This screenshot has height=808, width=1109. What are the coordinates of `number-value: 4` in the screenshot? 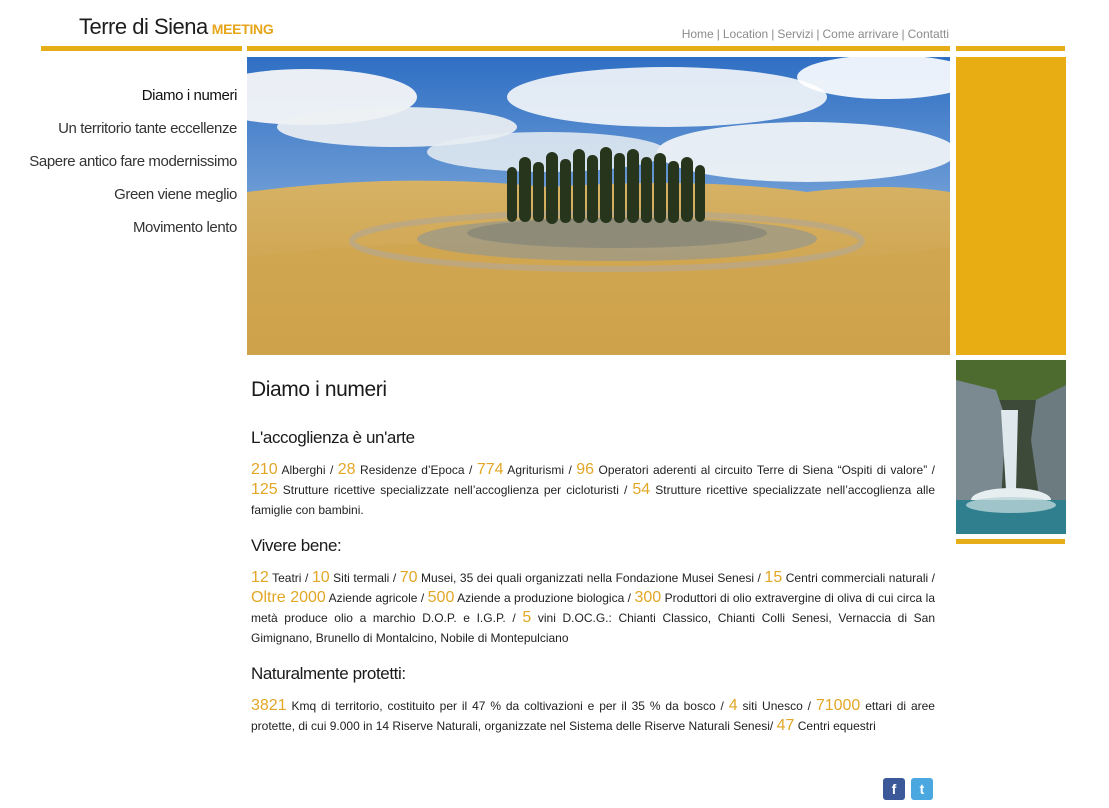 It's located at (733, 705).